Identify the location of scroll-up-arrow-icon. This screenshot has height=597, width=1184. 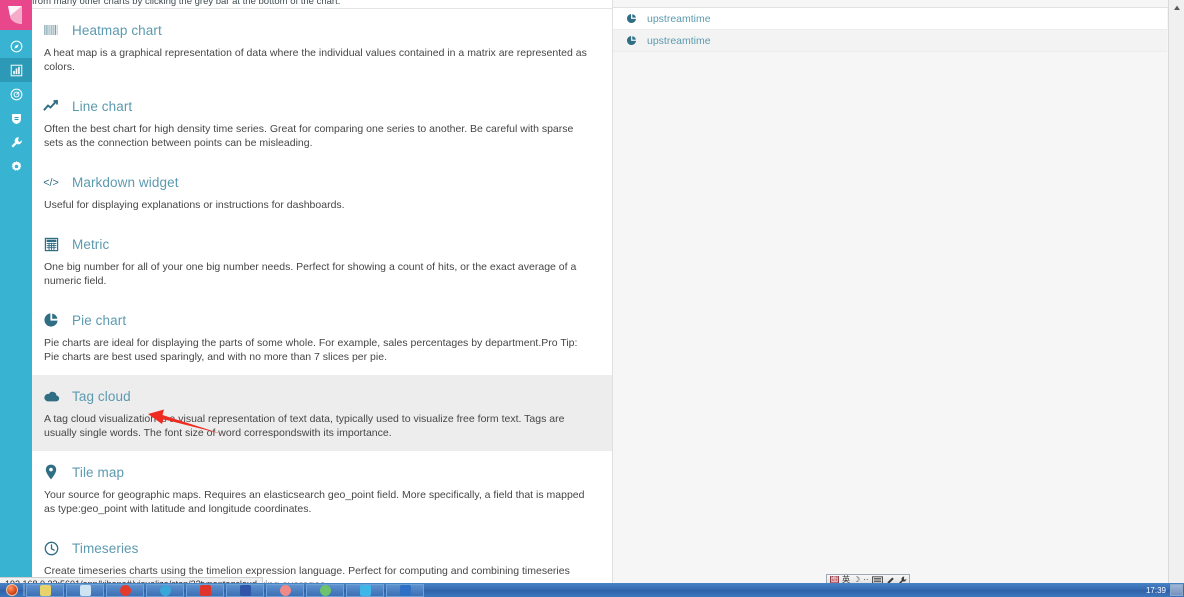
(1176, 8).